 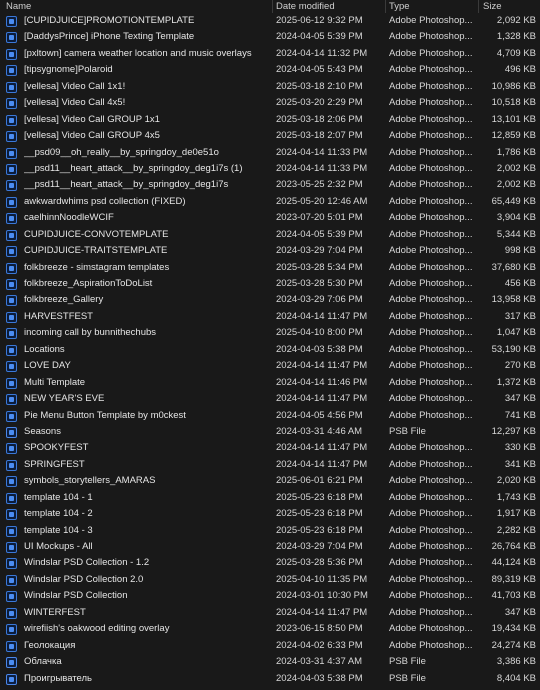 What do you see at coordinates (319, 678) in the screenshot?
I see `file-date-modified: 2024-04-03 5:38 PM` at bounding box center [319, 678].